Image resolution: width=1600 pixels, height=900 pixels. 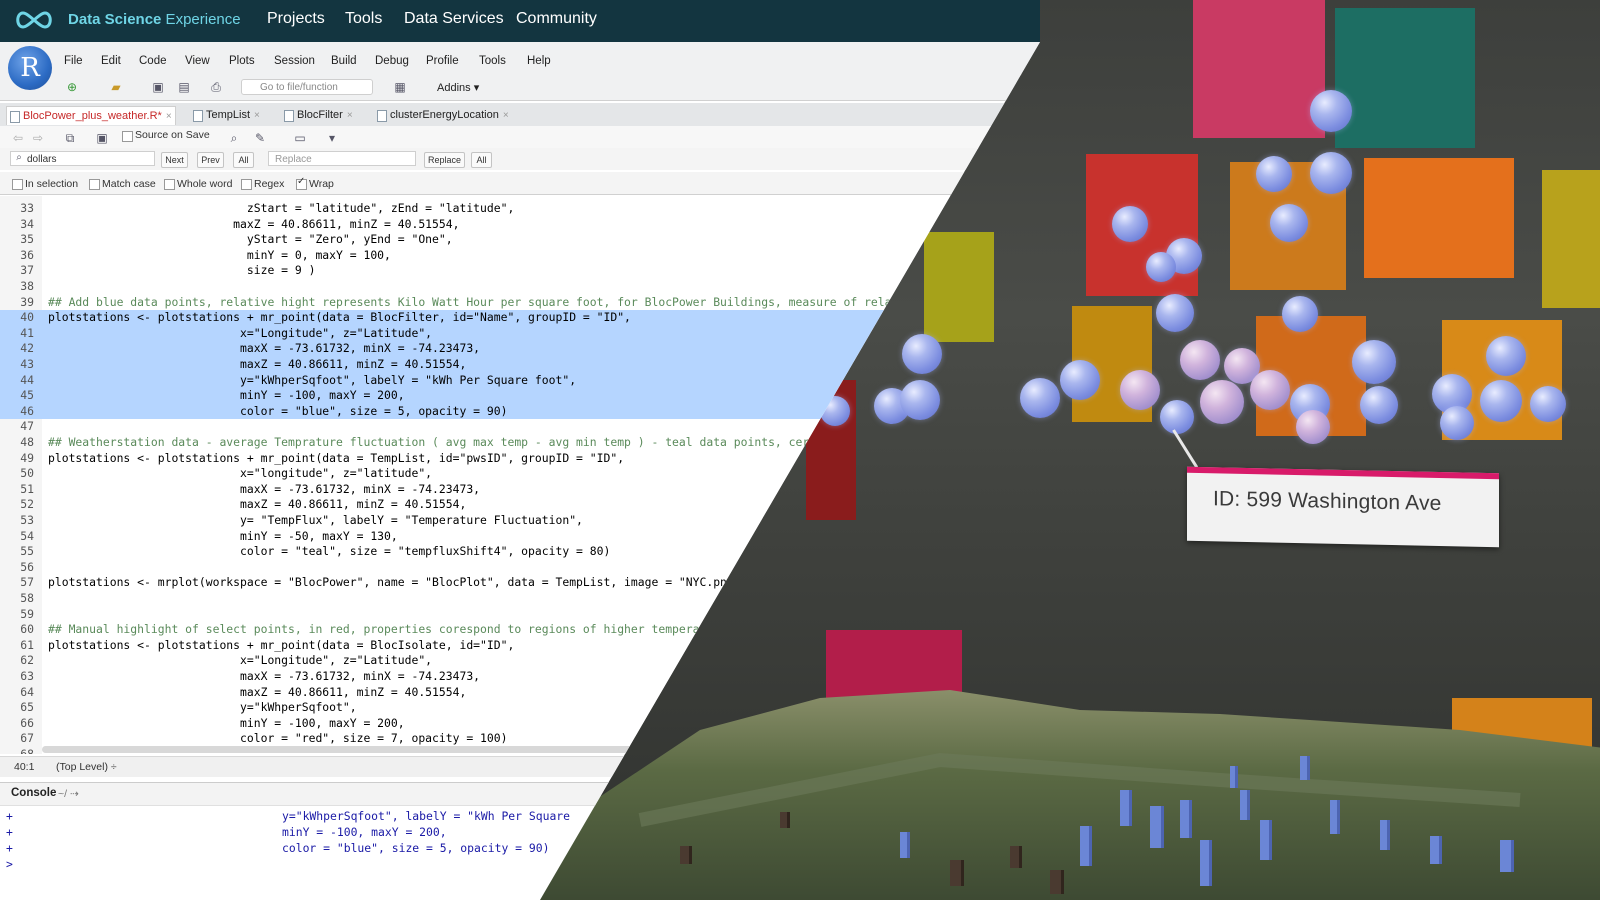 What do you see at coordinates (197, 61) in the screenshot?
I see `menu-view: View` at bounding box center [197, 61].